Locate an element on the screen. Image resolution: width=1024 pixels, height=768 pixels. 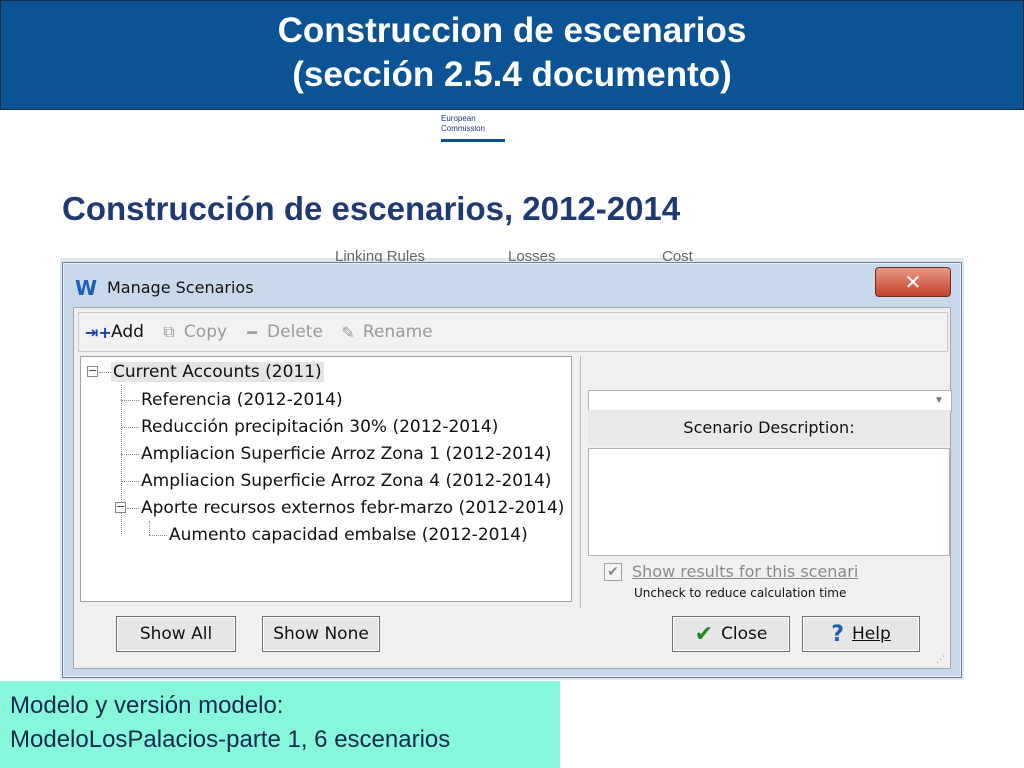
copy-label: Copy is located at coordinates (205, 332).